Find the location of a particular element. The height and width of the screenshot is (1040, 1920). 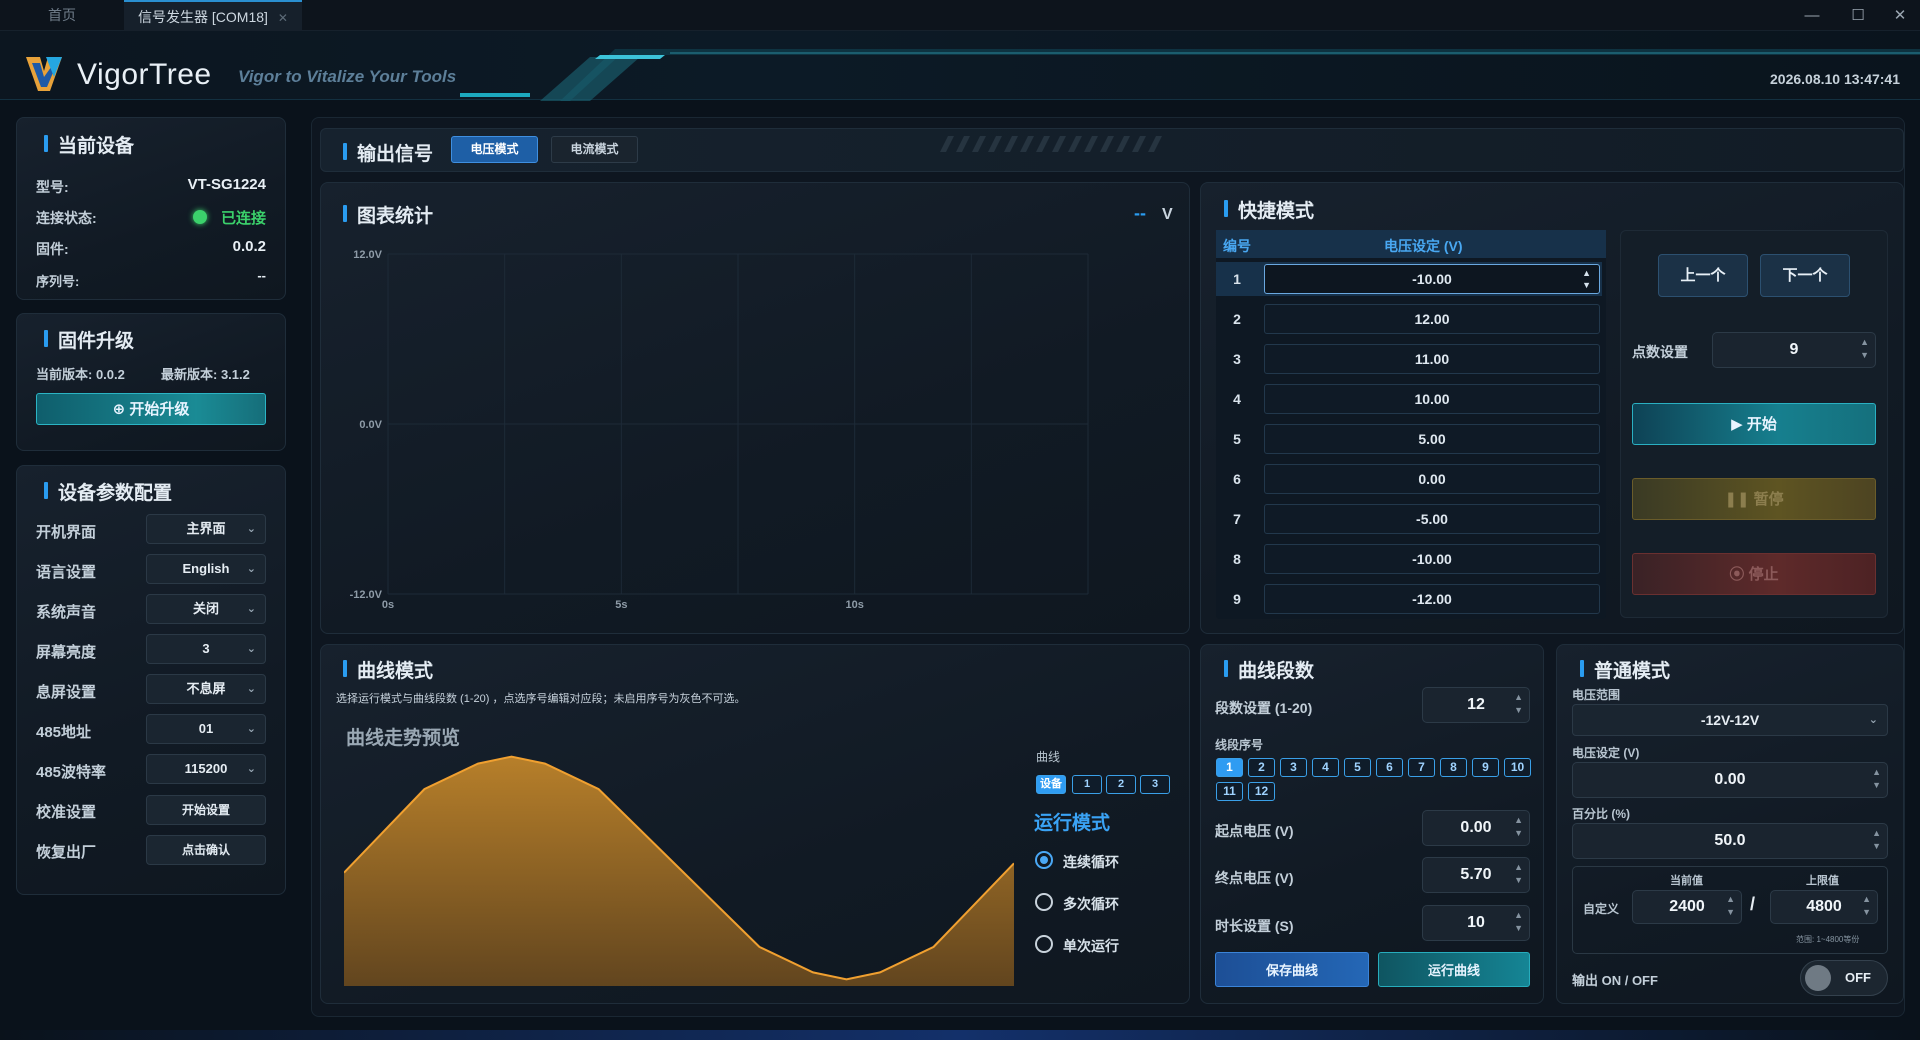

voltage-cell-value: -12.00 is located at coordinates (1432, 599).